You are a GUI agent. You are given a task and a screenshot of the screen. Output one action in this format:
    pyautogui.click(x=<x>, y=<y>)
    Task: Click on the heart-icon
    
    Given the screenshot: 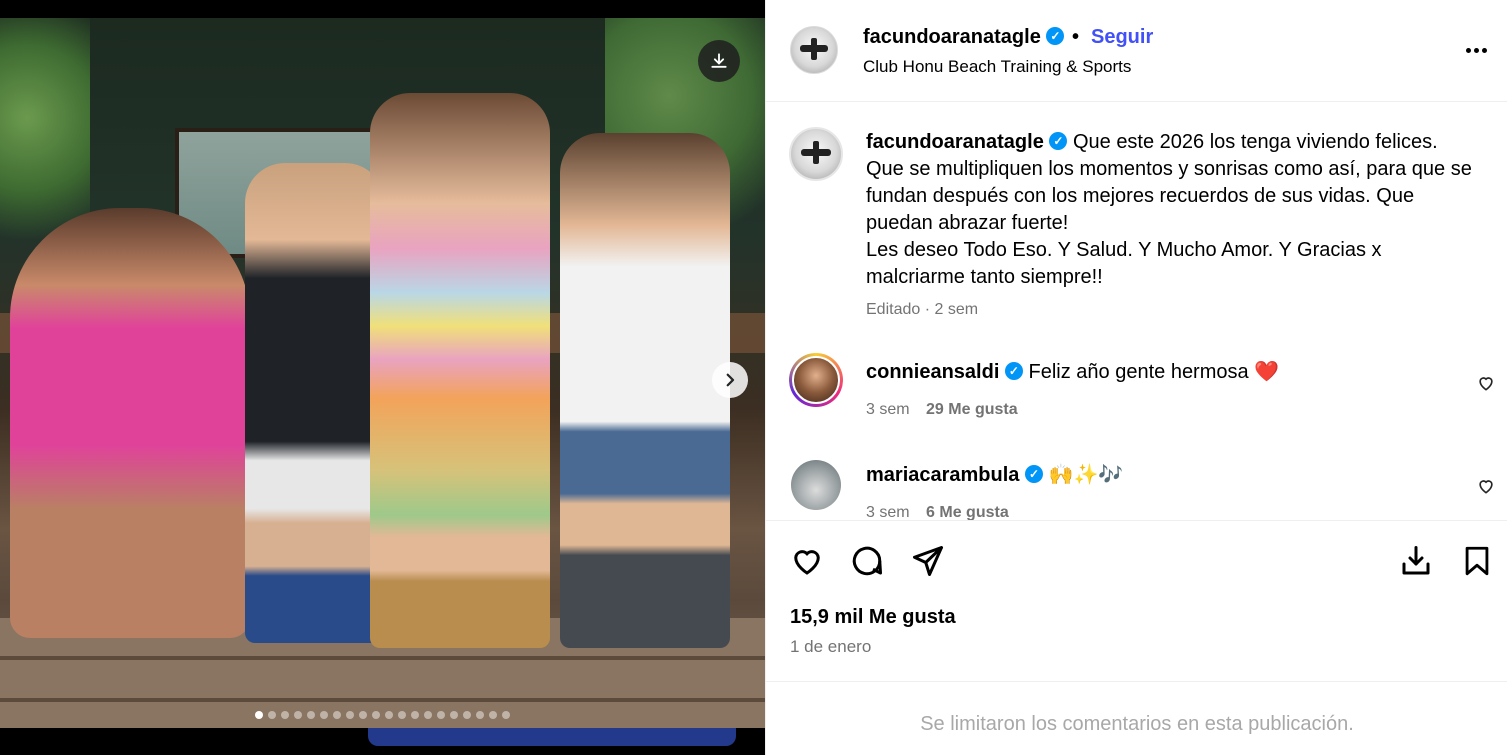 What is the action you would take?
    pyautogui.click(x=807, y=562)
    